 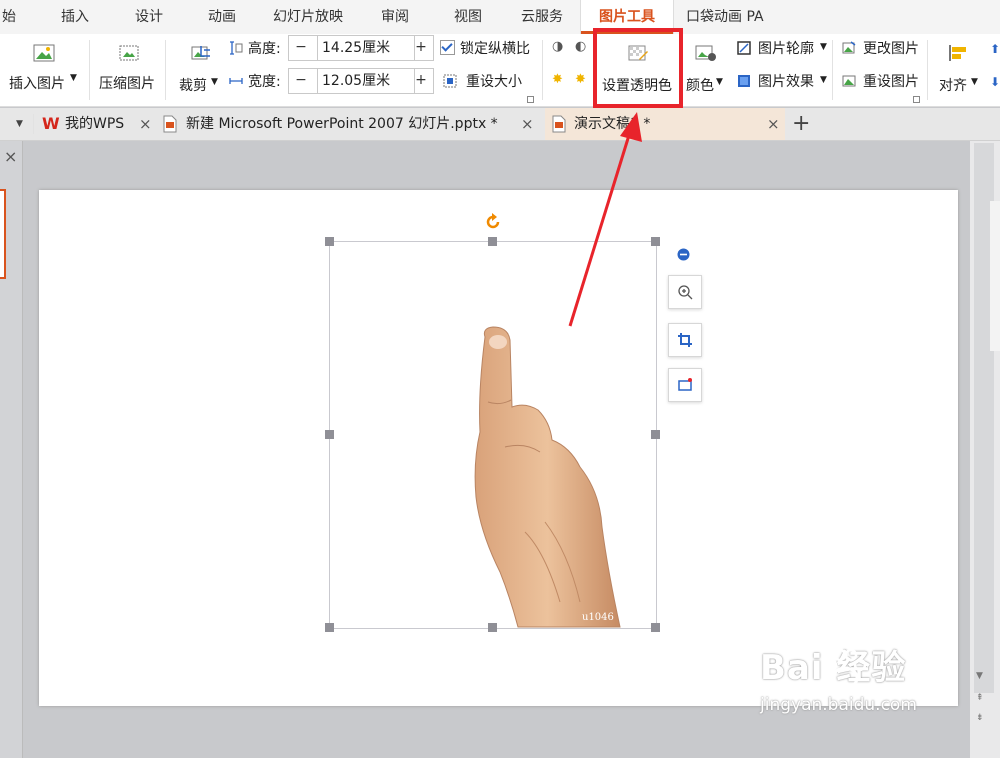 I want to click on tab-list-dropdown-icon: ▼, so click(x=19, y=124).